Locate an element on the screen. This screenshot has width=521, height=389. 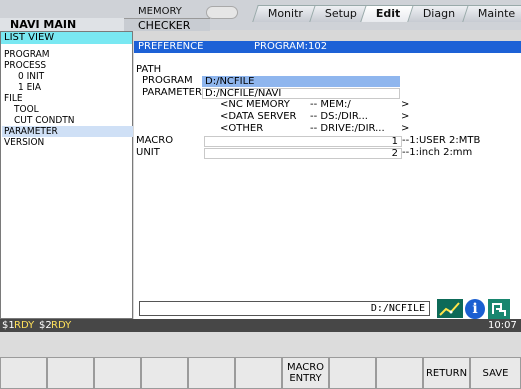
list-item-program: PROGRAM is located at coordinates (67, 54).